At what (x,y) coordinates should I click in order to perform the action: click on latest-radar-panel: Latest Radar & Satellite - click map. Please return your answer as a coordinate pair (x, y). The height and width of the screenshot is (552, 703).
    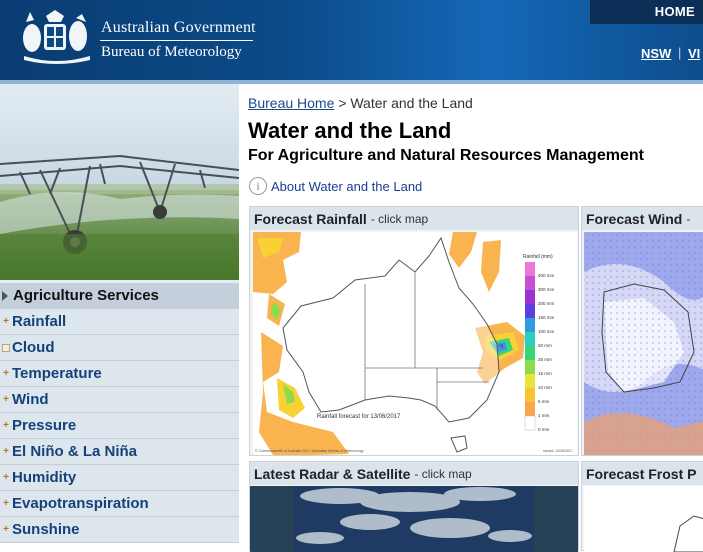
    Looking at the image, I should click on (414, 506).